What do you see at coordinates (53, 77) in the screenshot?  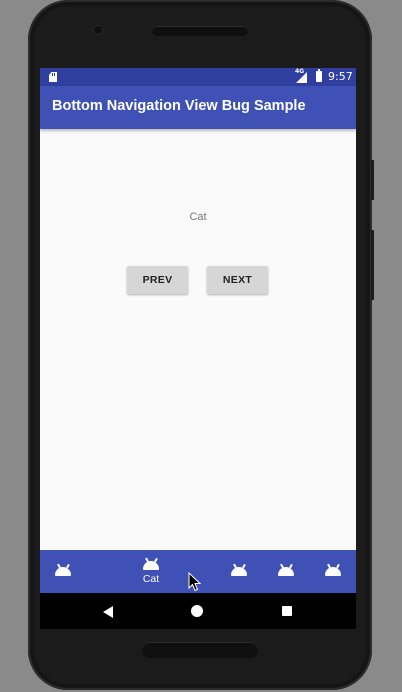 I see `sd-card-icon` at bounding box center [53, 77].